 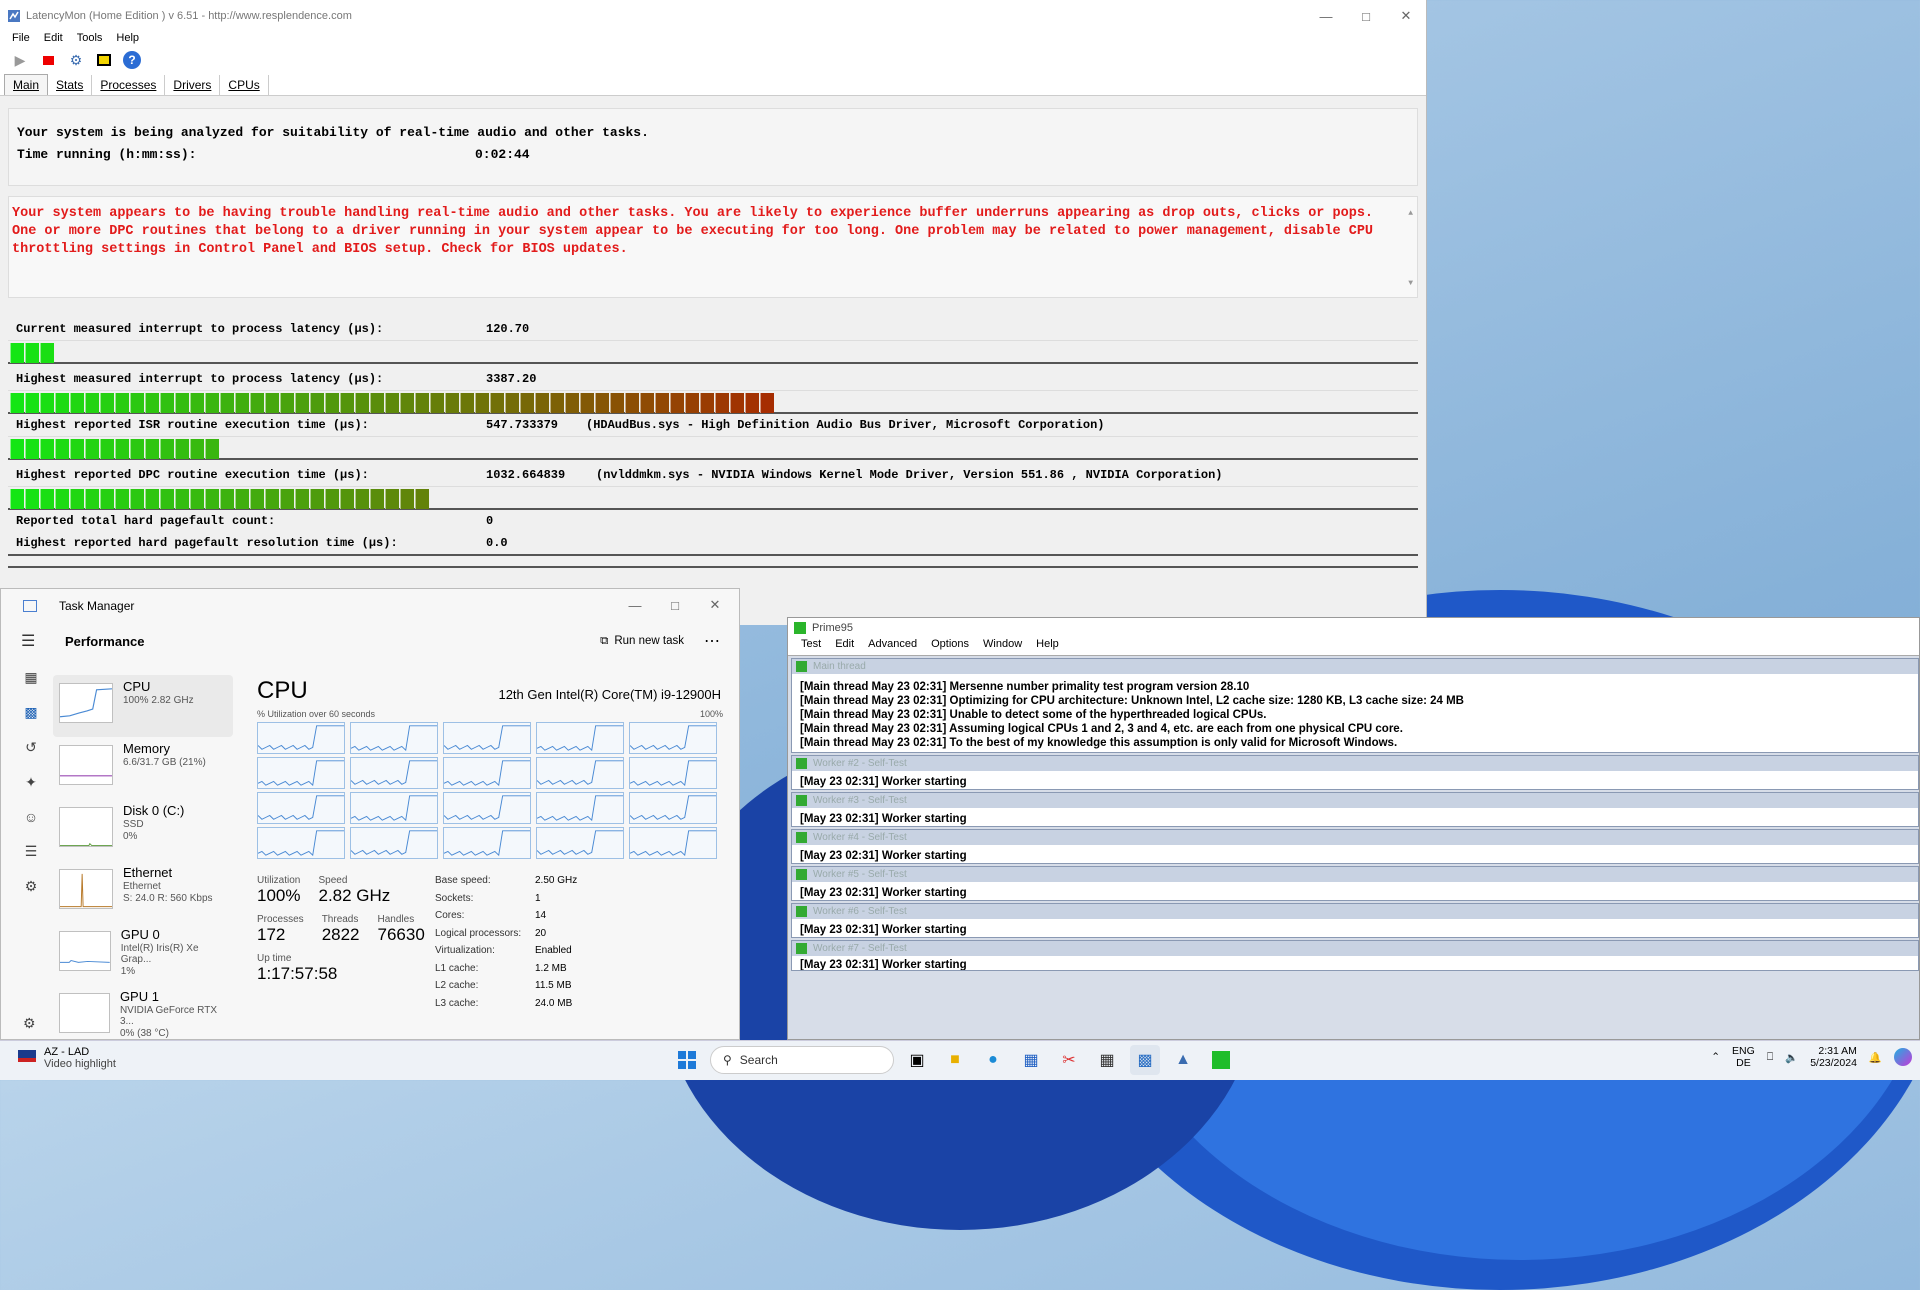 I want to click on title-bar: Task Manager — □ ✕, so click(x=370, y=606).